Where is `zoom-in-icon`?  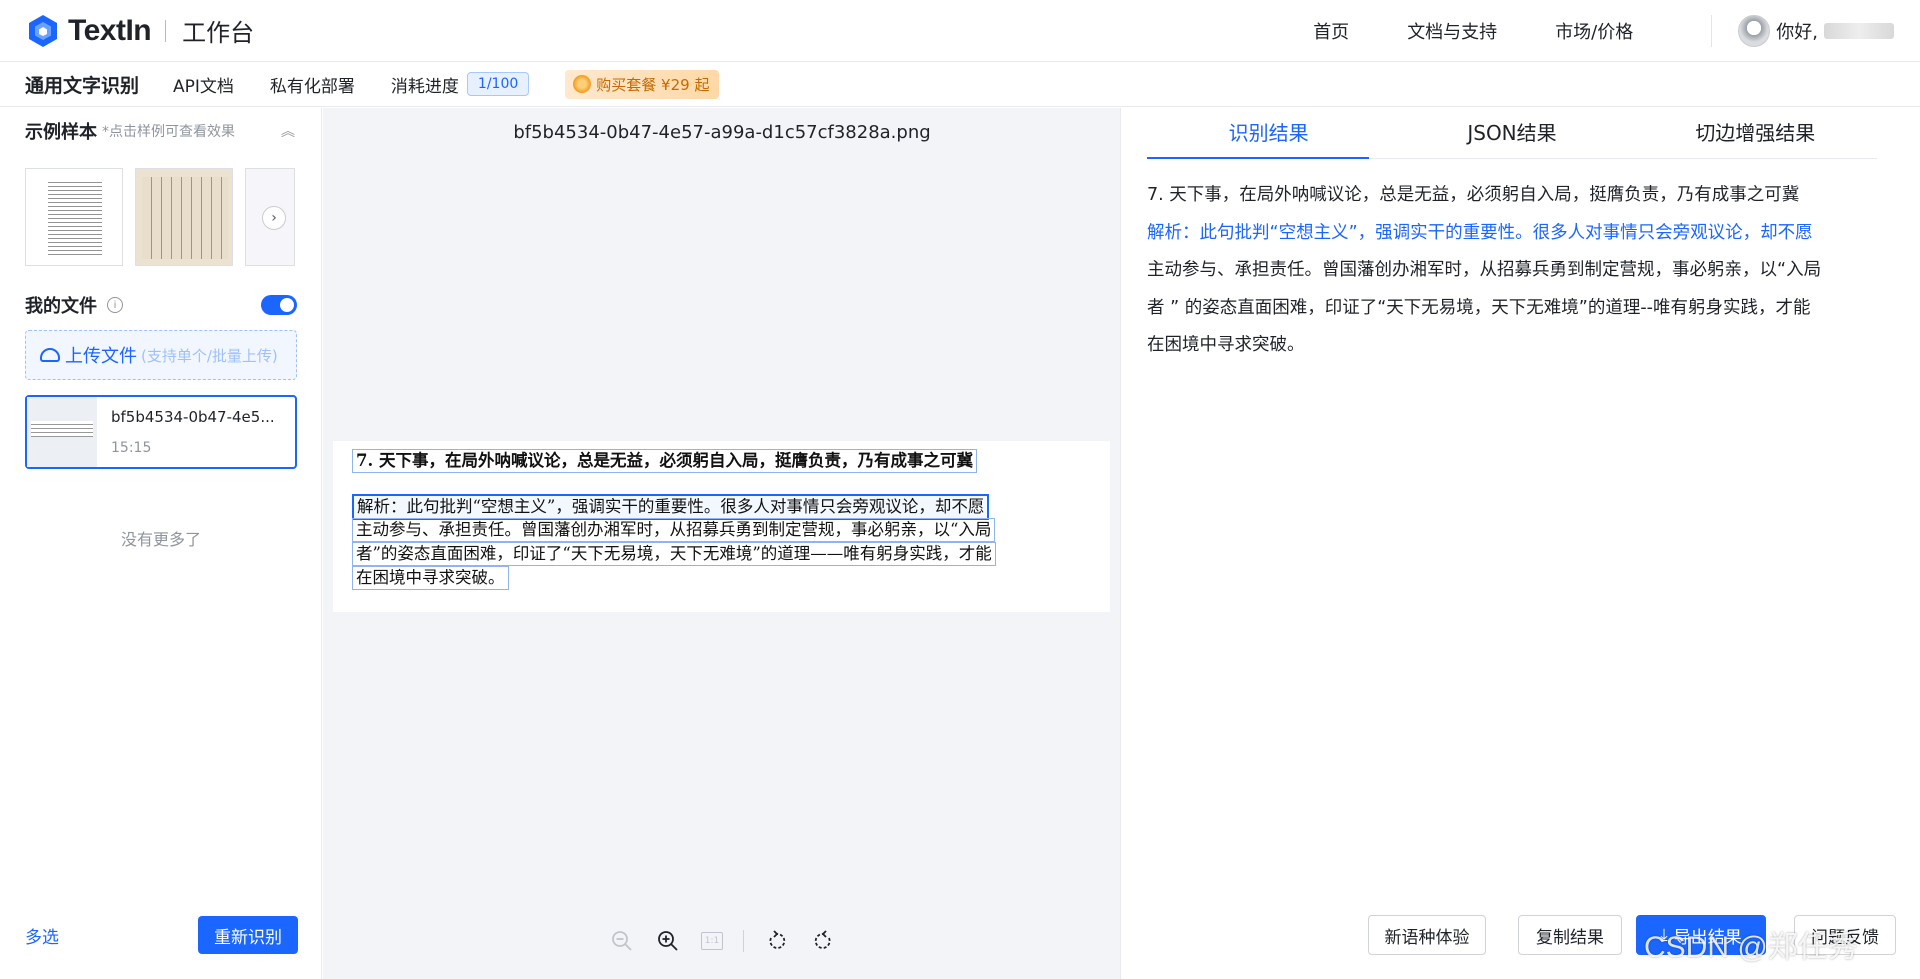
zoom-in-icon is located at coordinates (668, 941).